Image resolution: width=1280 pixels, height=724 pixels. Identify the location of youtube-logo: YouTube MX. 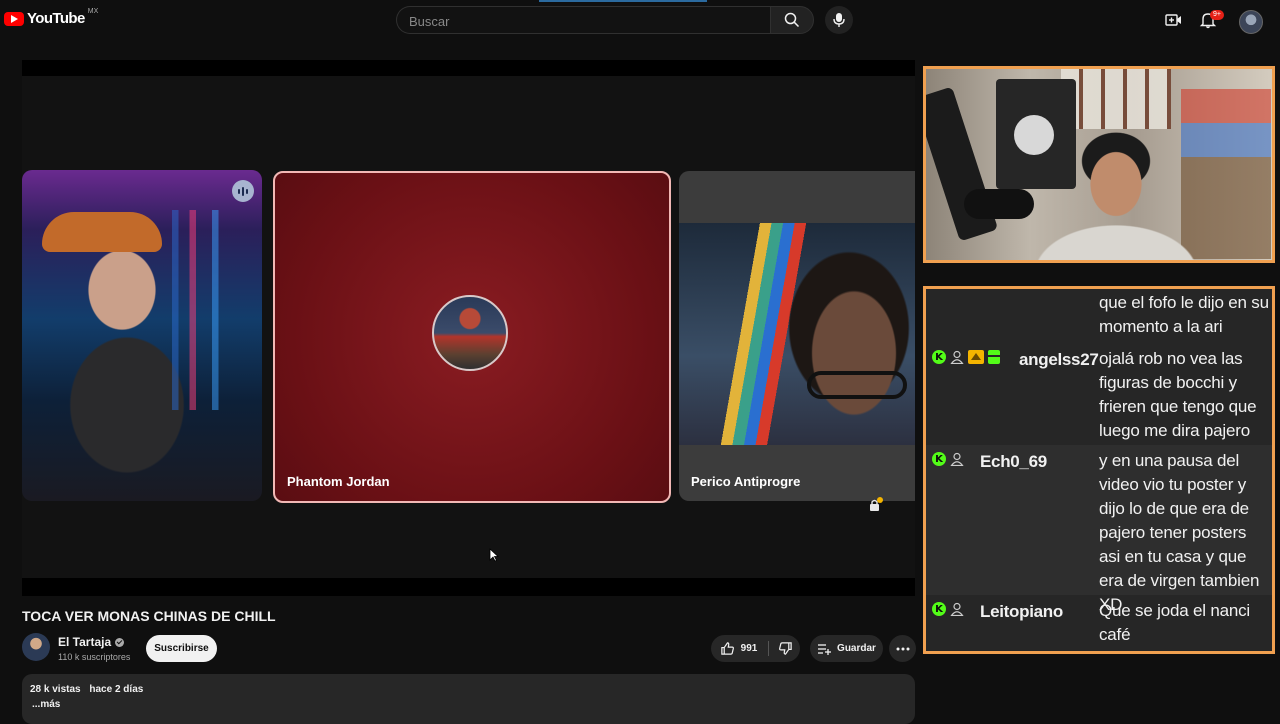
(51, 17).